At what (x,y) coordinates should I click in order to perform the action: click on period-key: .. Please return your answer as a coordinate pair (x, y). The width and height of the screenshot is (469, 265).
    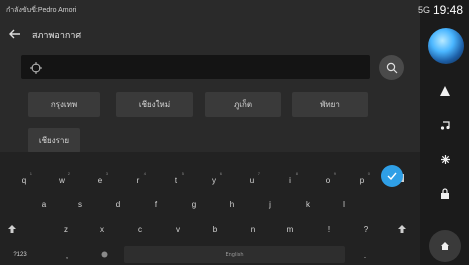
    Looking at the image, I should click on (365, 255).